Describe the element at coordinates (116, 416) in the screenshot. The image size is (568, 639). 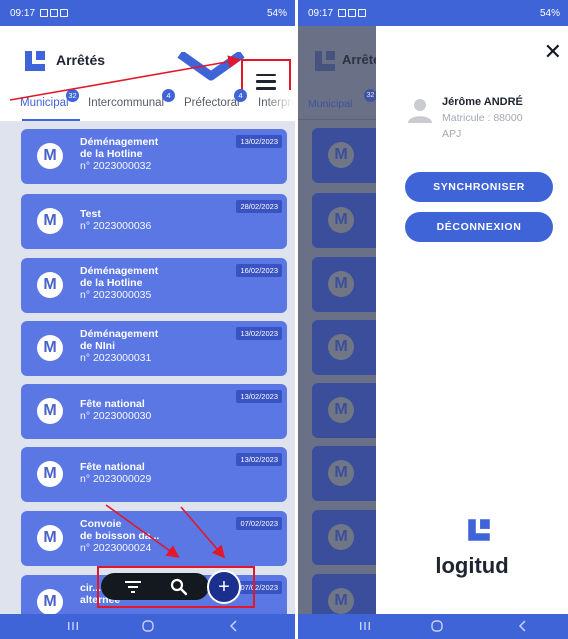
I see `card-number: n° 2023000030` at that location.